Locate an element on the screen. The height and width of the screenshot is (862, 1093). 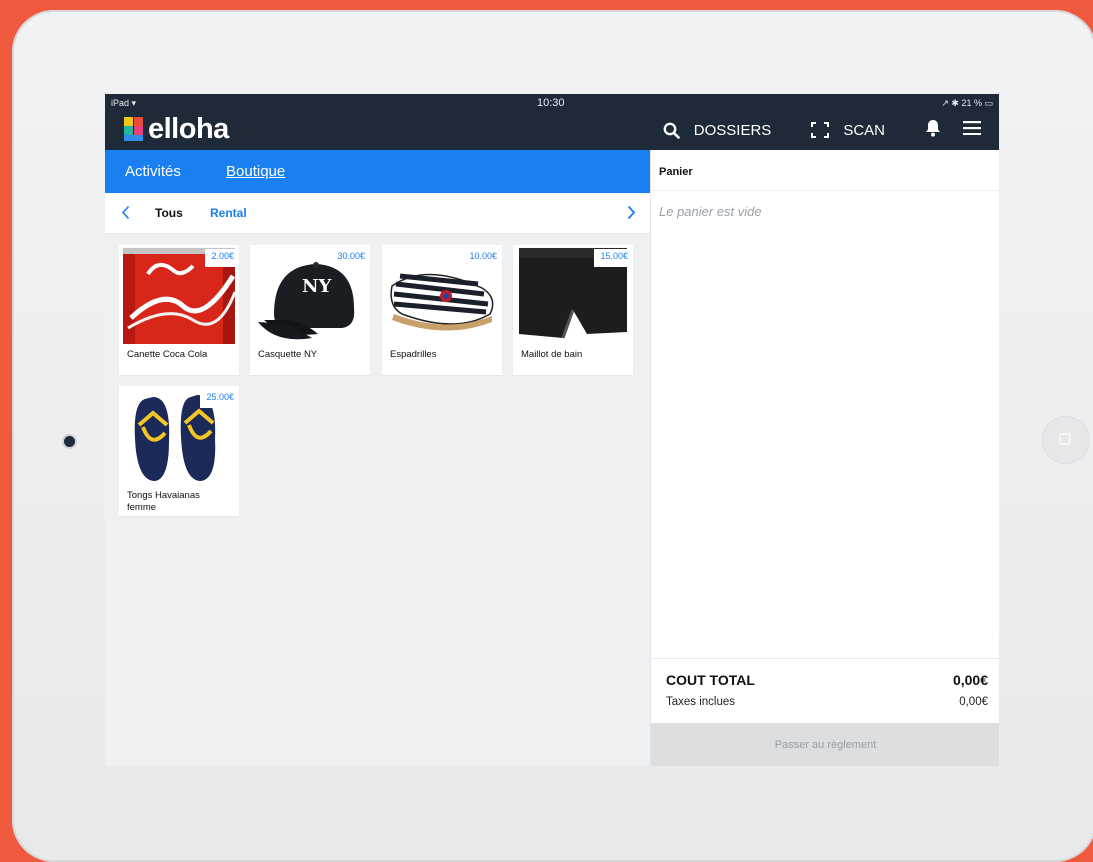
tax-value: 0,00€ is located at coordinates (973, 702).